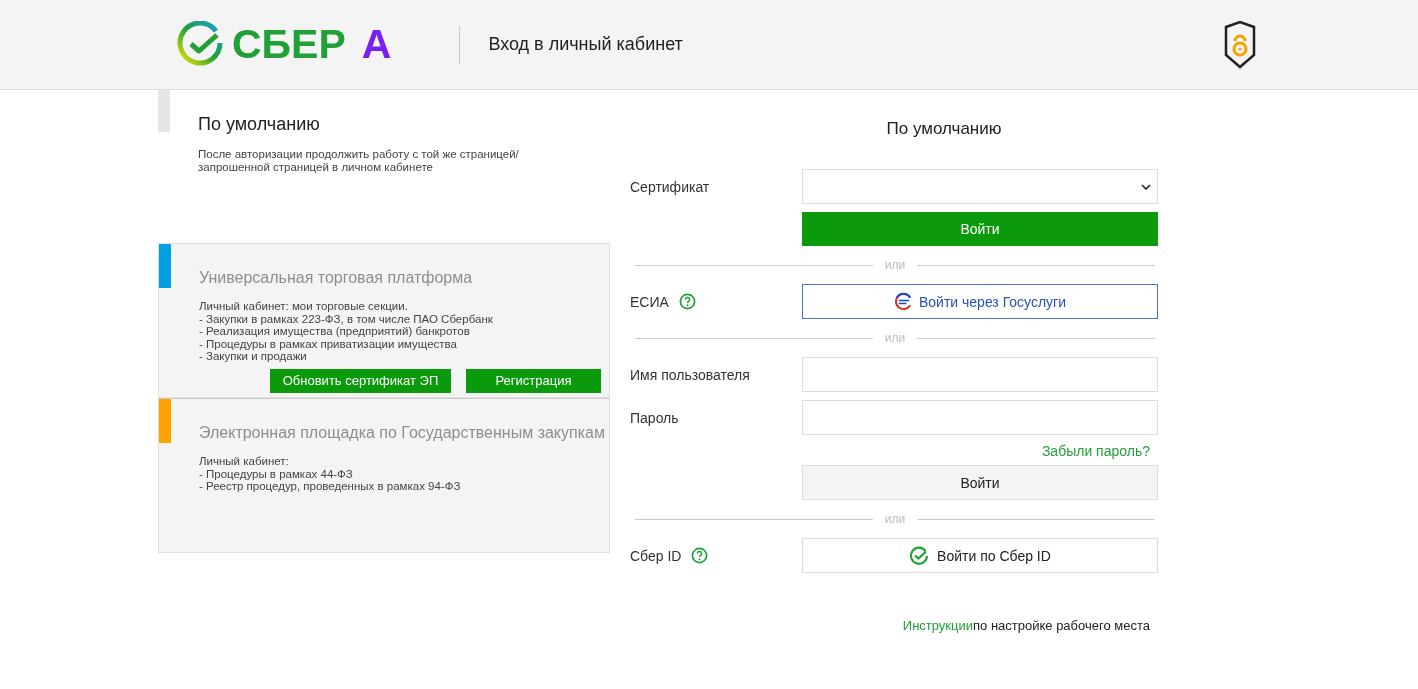  I want to click on card-button: Регистрация, so click(533, 380).